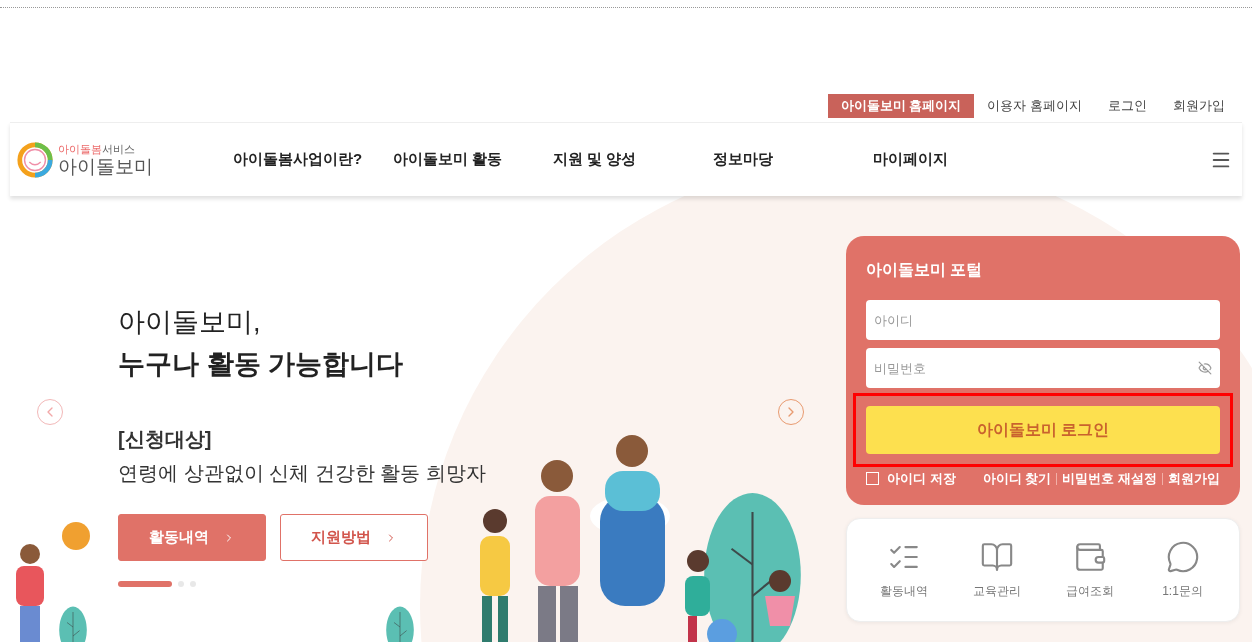 This screenshot has height=642, width=1252. I want to click on logo-tagline-suffix: 서비스, so click(118, 149).